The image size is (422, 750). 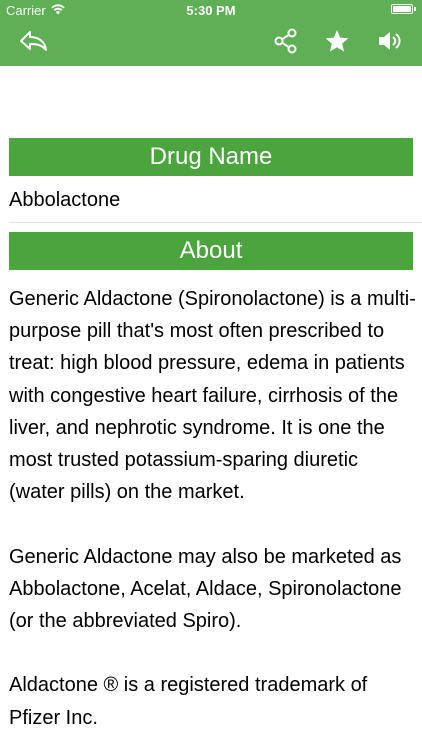 What do you see at coordinates (65, 200) in the screenshot?
I see `drug-name-value: Abbolactone` at bounding box center [65, 200].